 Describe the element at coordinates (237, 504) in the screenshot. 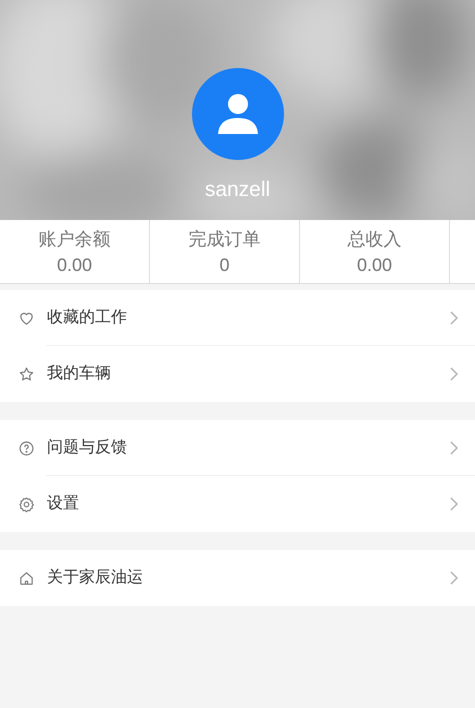

I see `menu-item: 设置` at that location.